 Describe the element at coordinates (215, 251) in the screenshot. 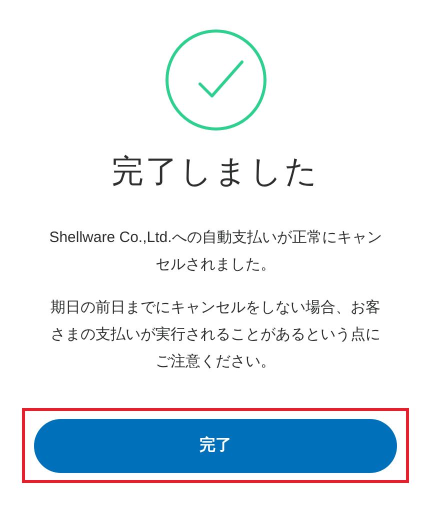

I see `message-text: Shellware Co.,Ltd.への自動支払いが正常にキャンセルされました。` at that location.